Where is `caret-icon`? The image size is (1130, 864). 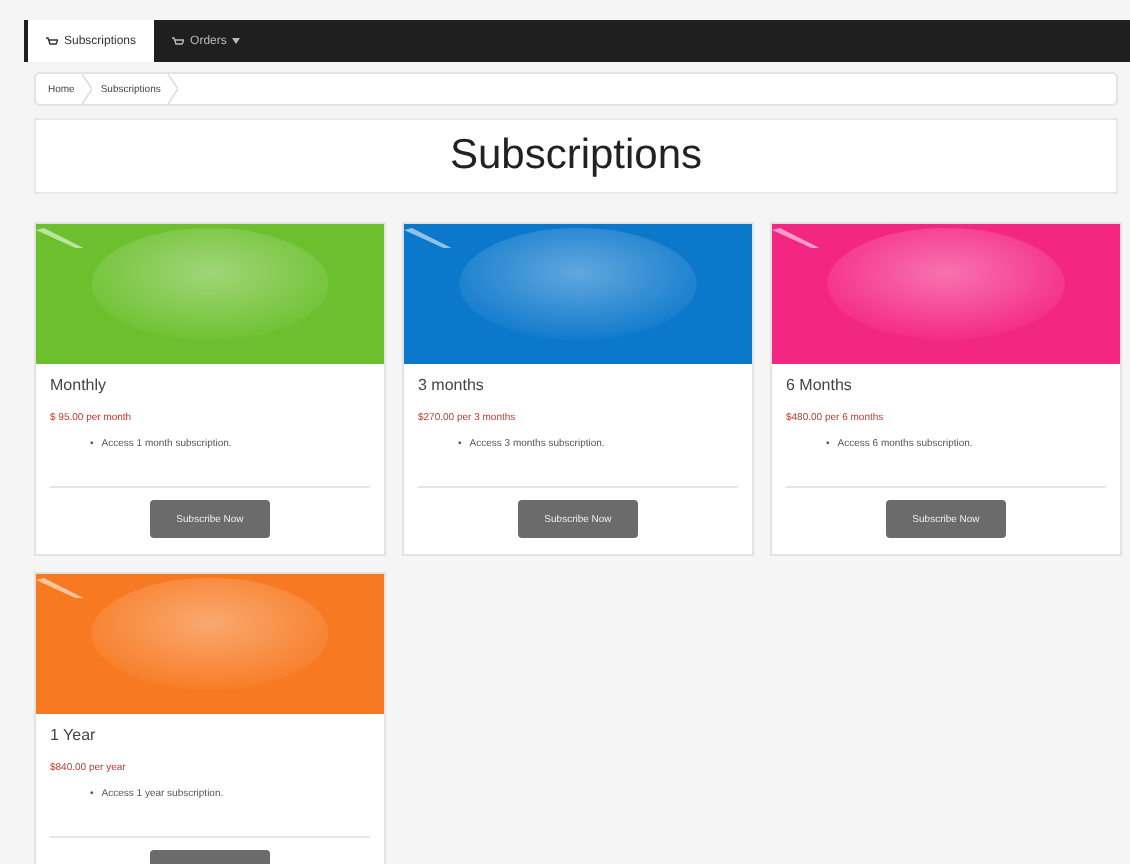
caret-icon is located at coordinates (236, 41).